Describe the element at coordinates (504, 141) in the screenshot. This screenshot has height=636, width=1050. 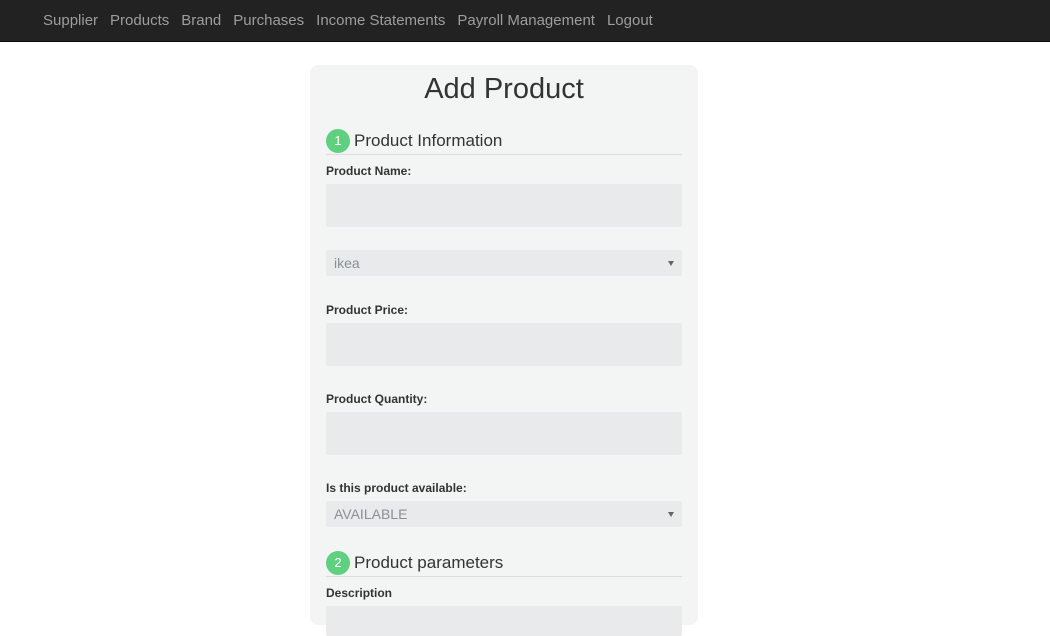
I see `section-product-information: 1 Product Information` at that location.